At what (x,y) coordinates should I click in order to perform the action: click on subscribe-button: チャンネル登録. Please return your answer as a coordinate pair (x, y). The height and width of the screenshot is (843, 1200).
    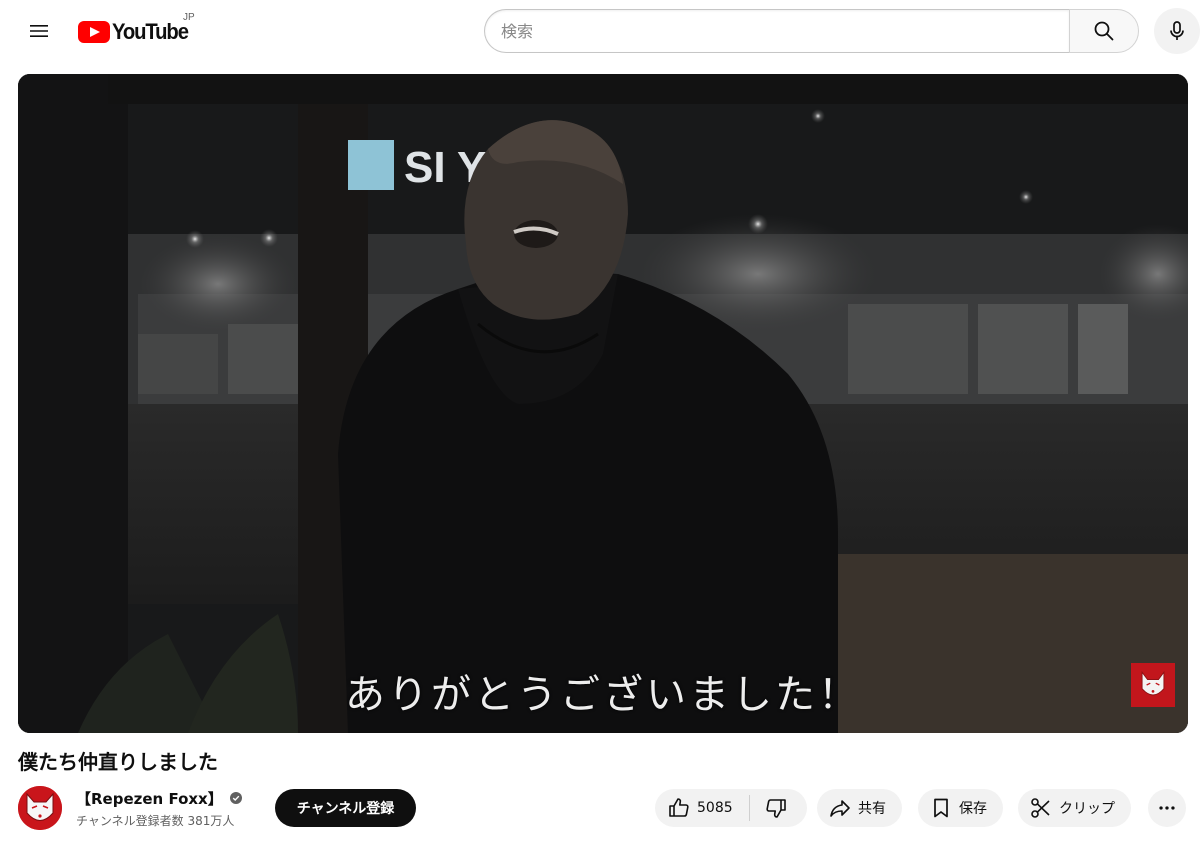
    Looking at the image, I should click on (345, 808).